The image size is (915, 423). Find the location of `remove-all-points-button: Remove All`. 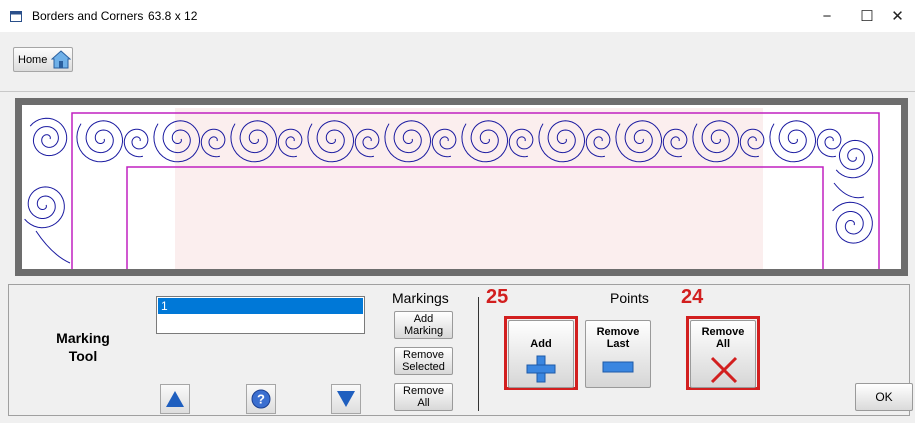

remove-all-points-button: Remove All is located at coordinates (723, 354).